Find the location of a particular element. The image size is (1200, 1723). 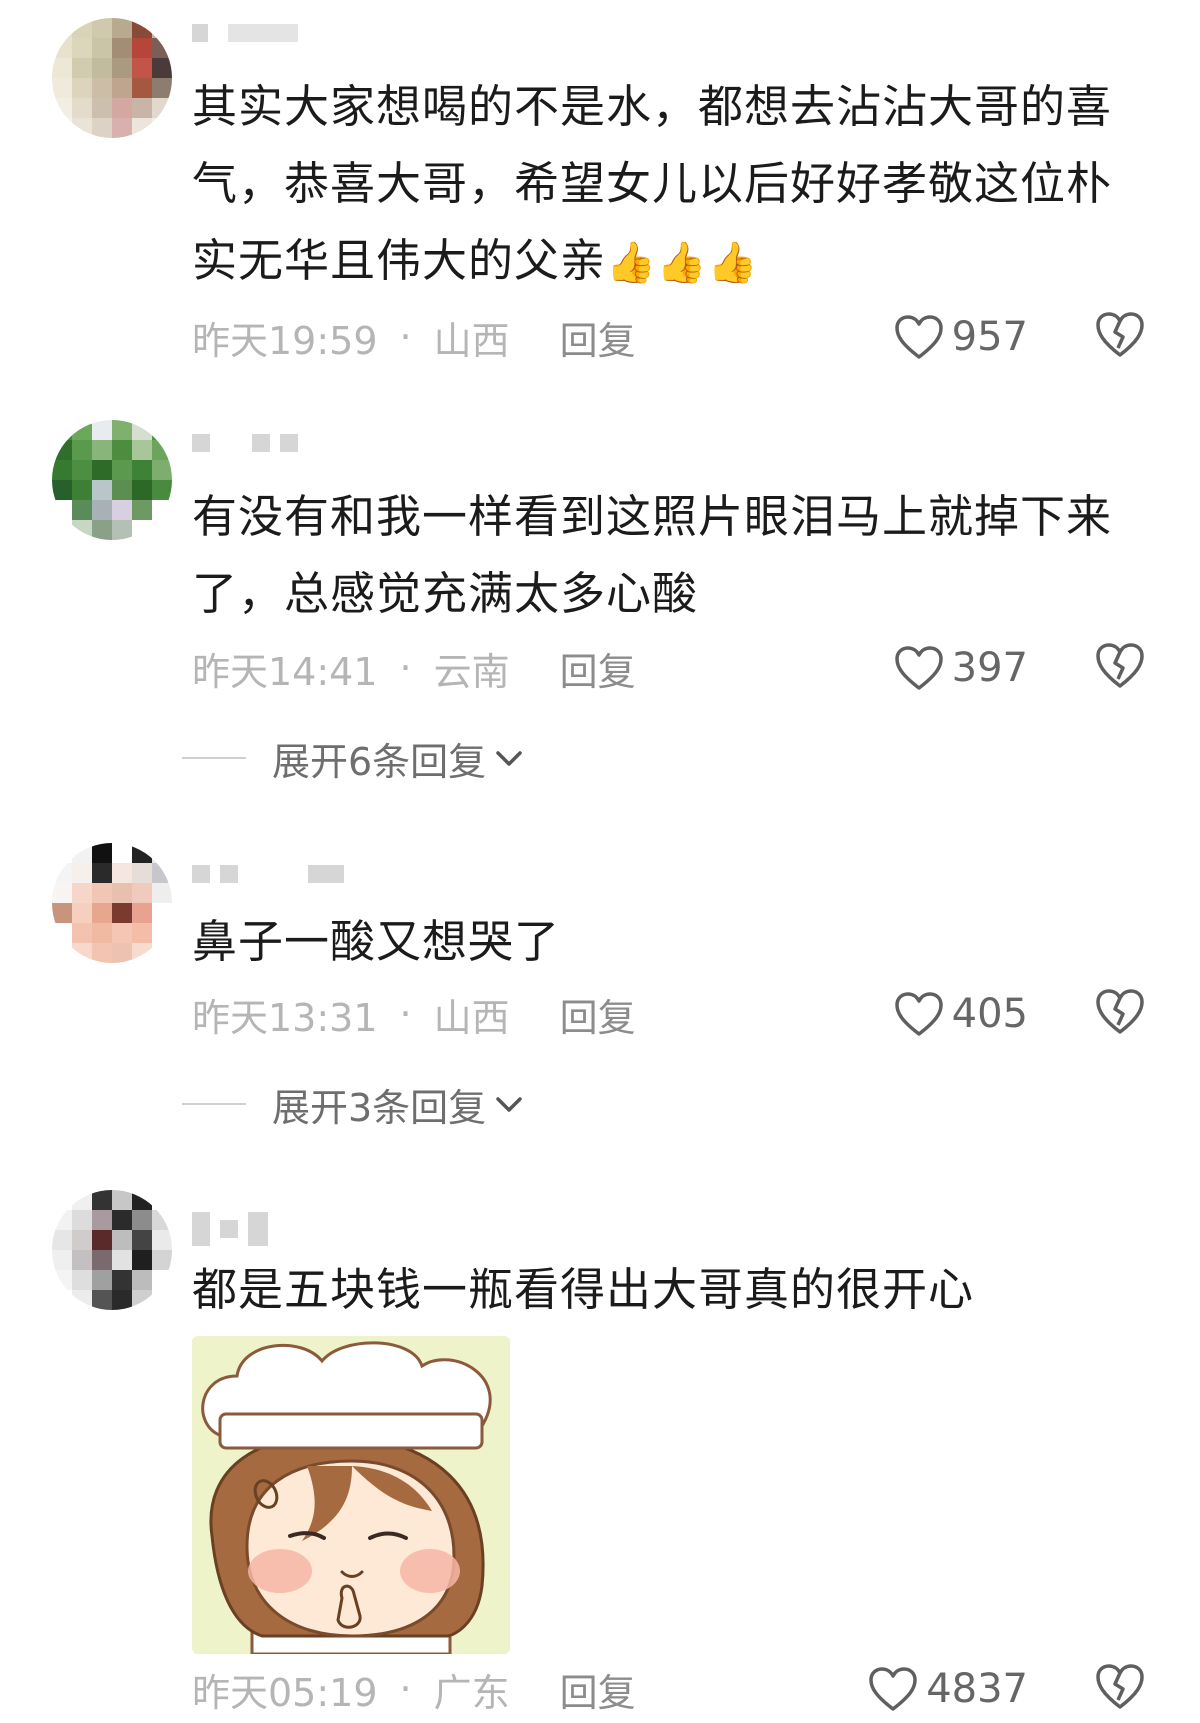

like-count: 397 is located at coordinates (989, 668).